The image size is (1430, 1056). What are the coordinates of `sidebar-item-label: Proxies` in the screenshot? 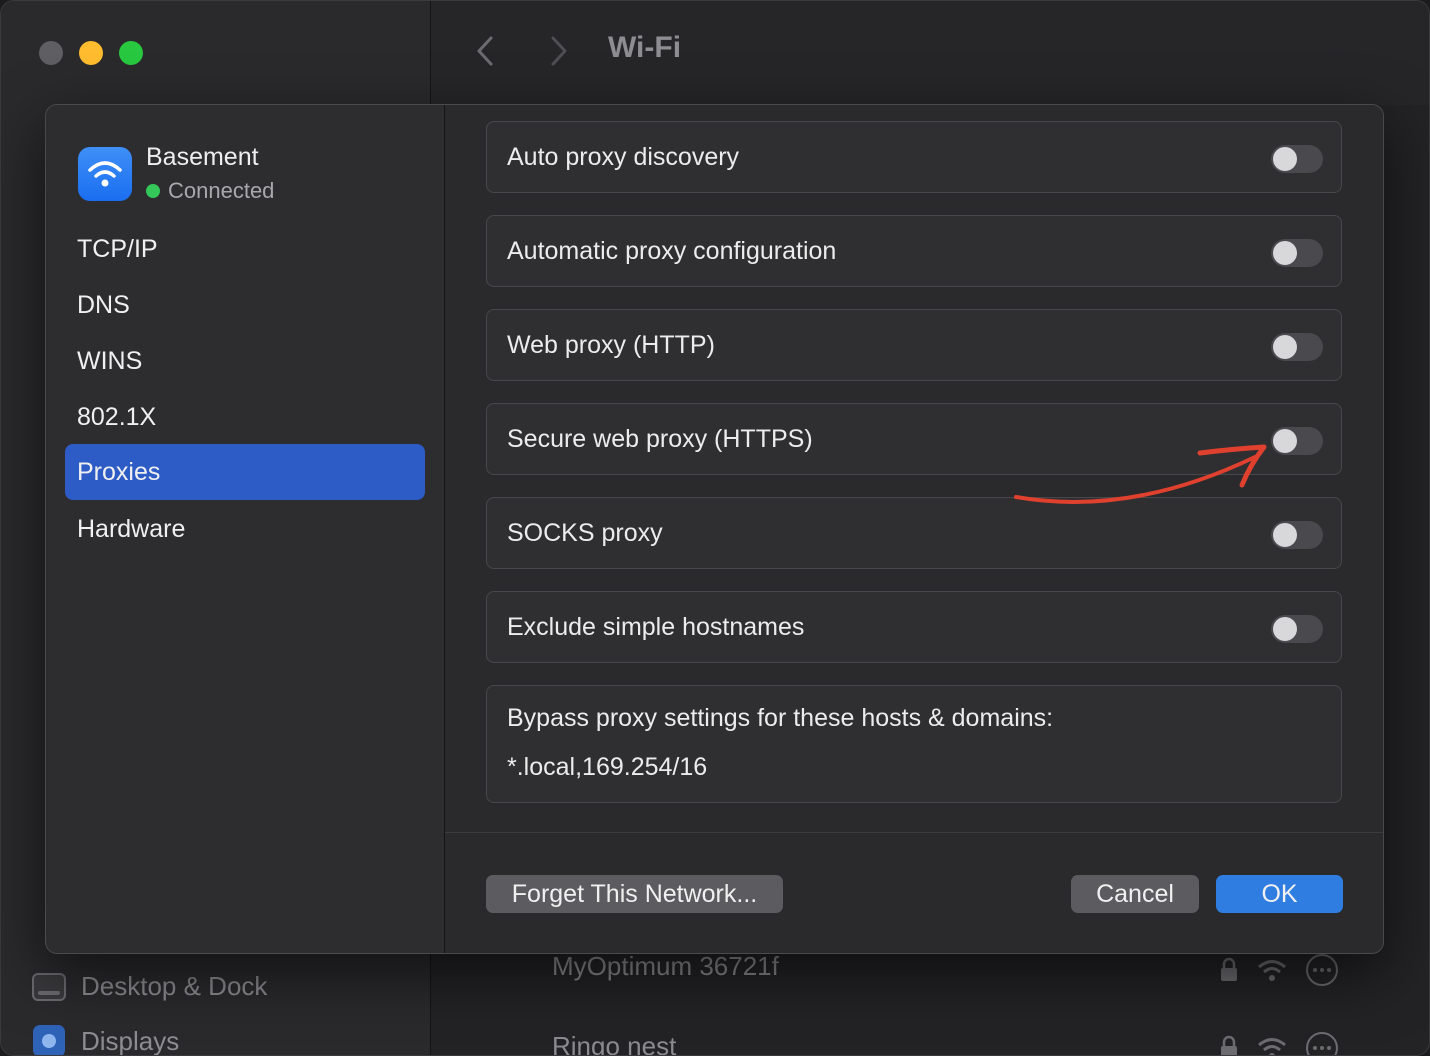 It's located at (119, 471).